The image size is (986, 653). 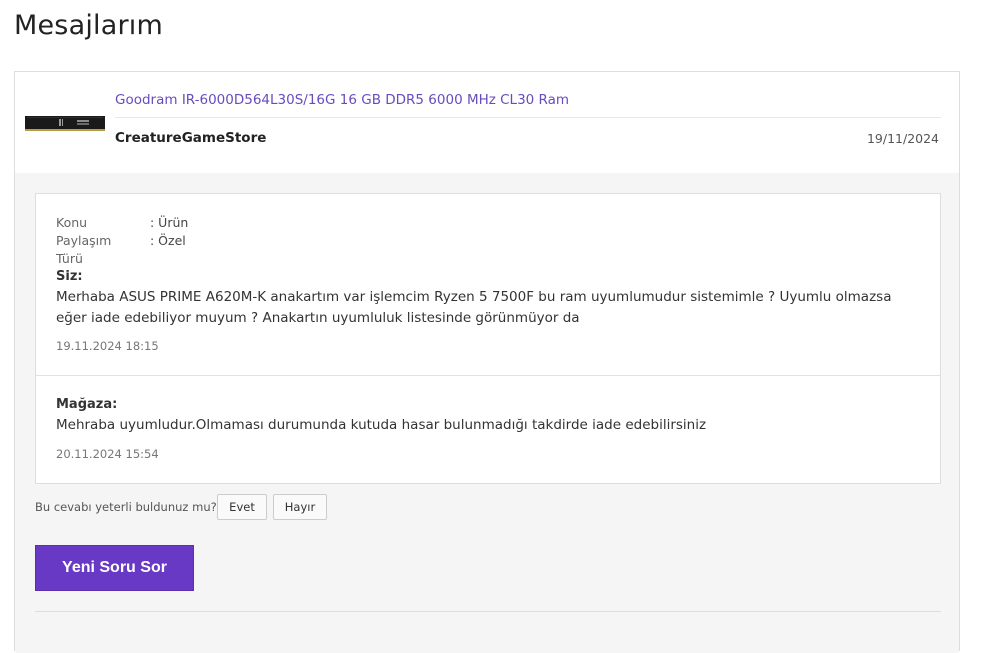 I want to click on message-sender-store: Mağaza:, so click(x=87, y=404).